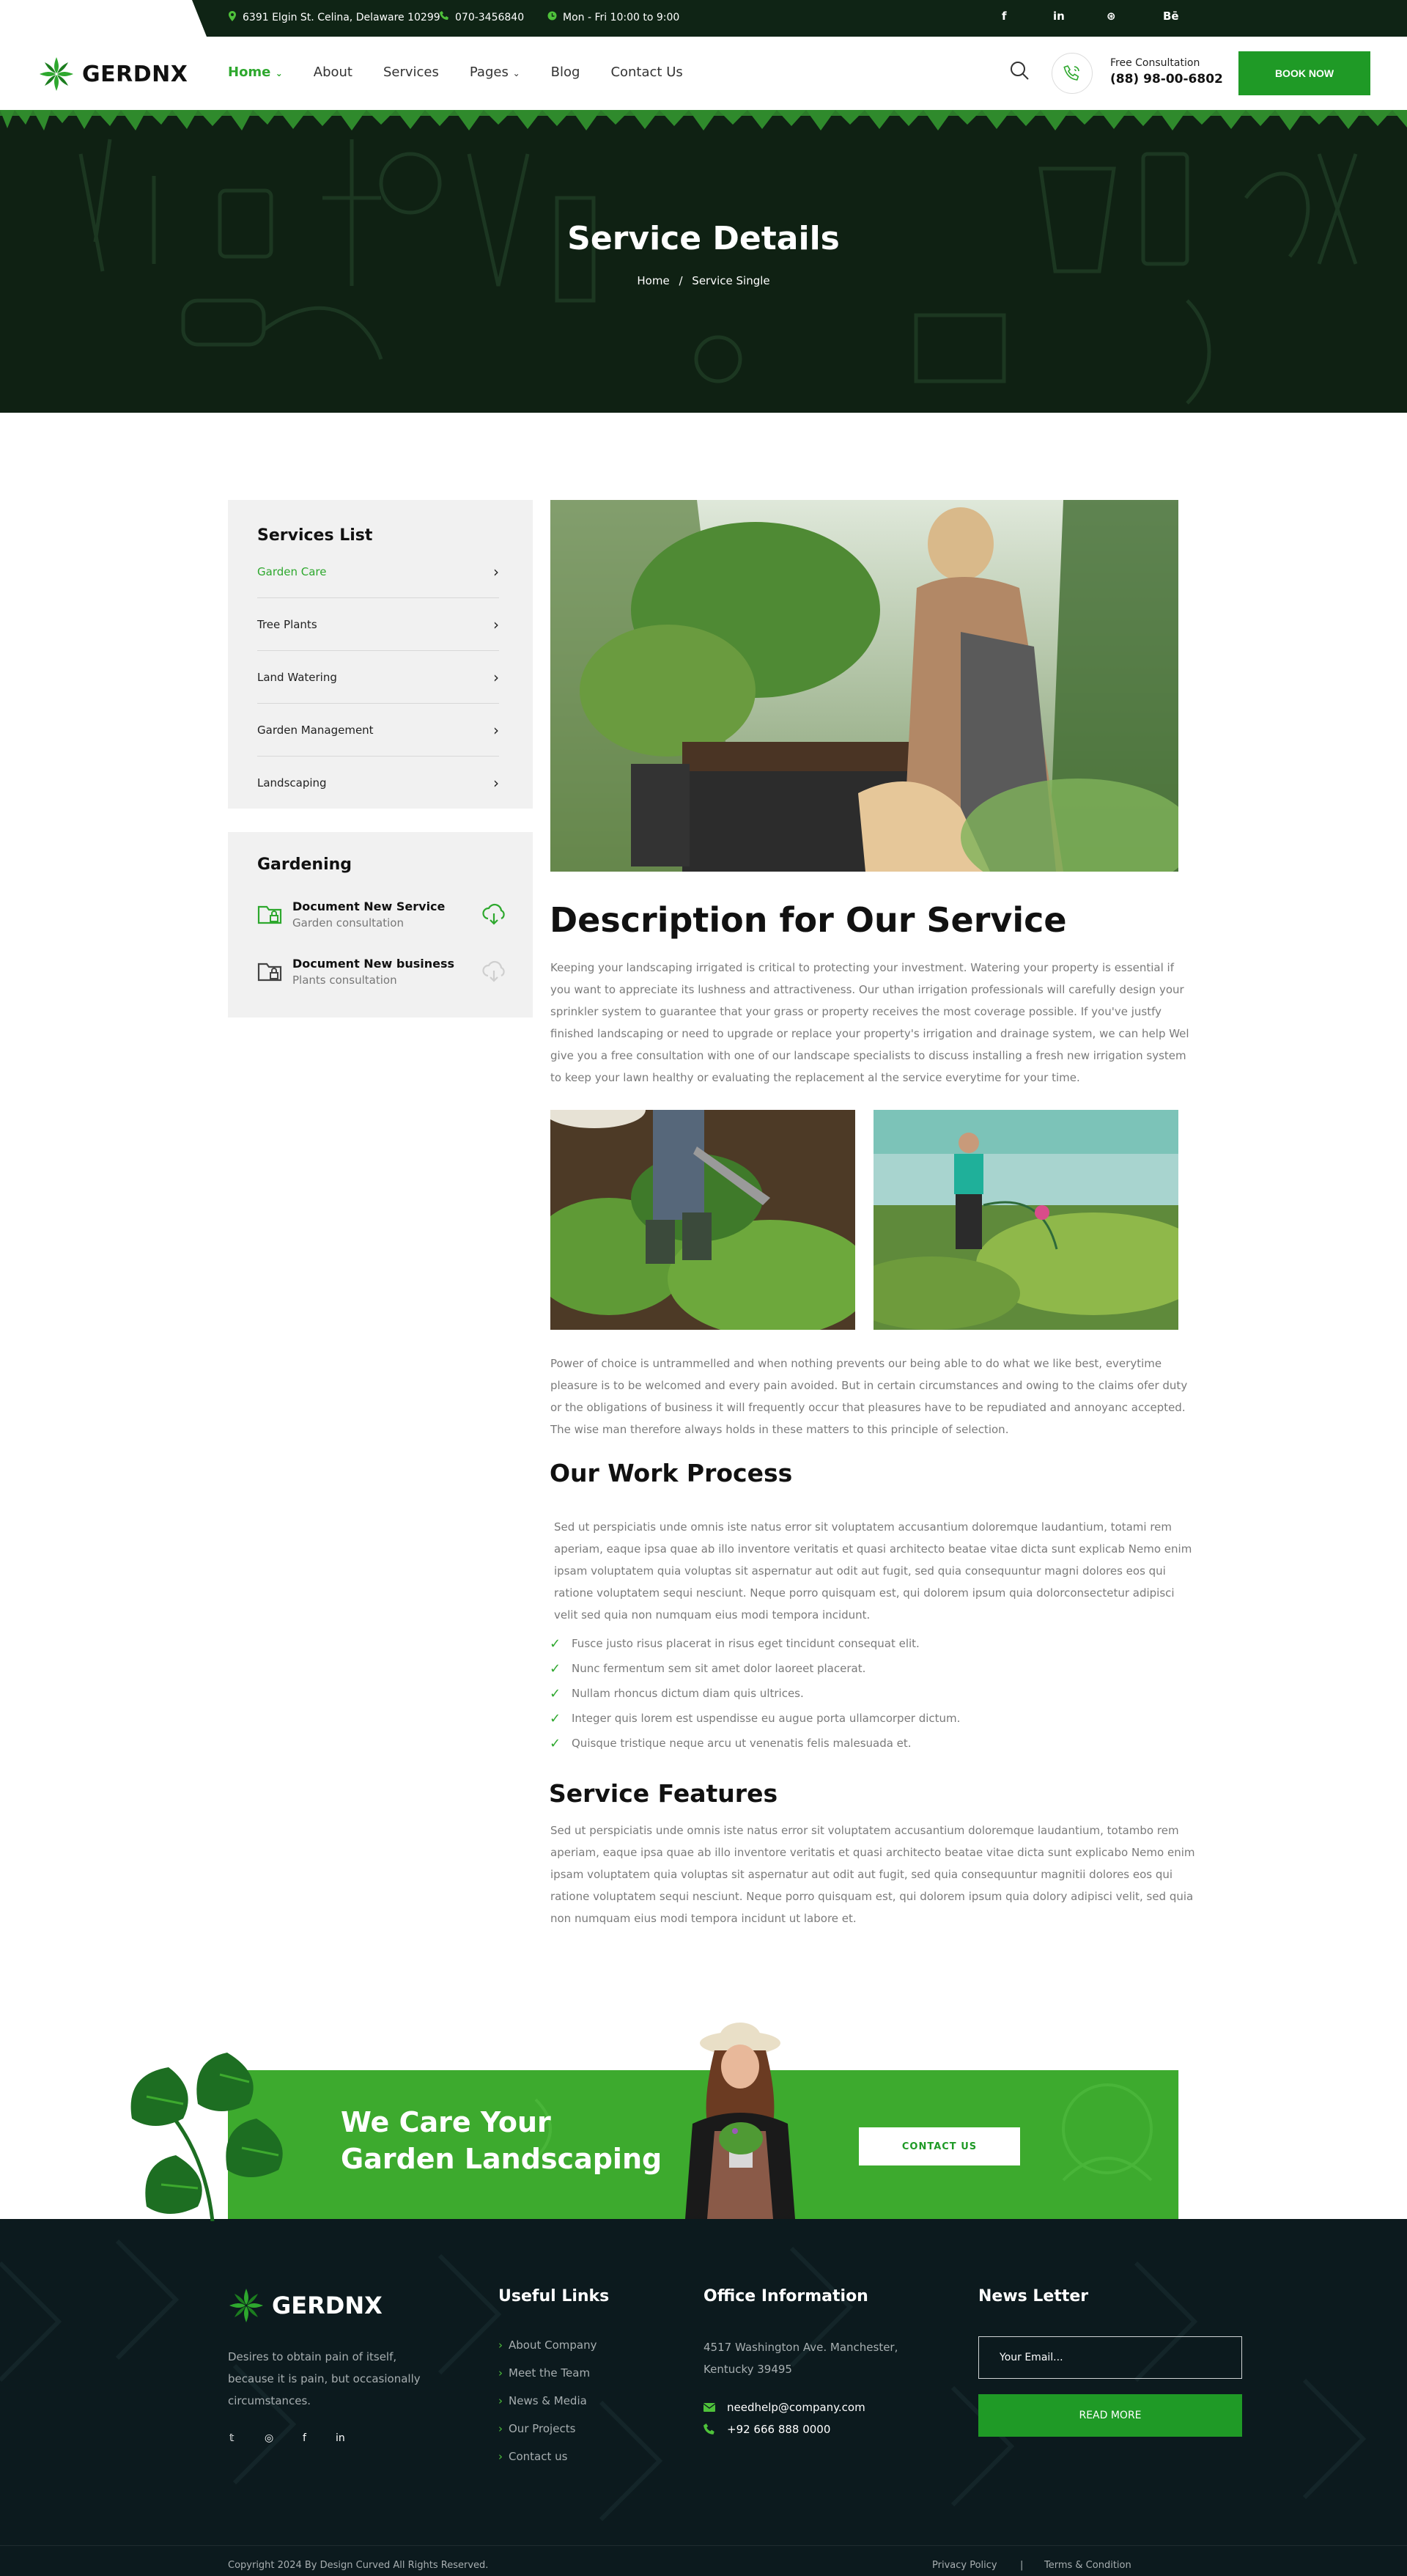 This screenshot has height=2576, width=1407. I want to click on gardening-title: Gardening, so click(304, 864).